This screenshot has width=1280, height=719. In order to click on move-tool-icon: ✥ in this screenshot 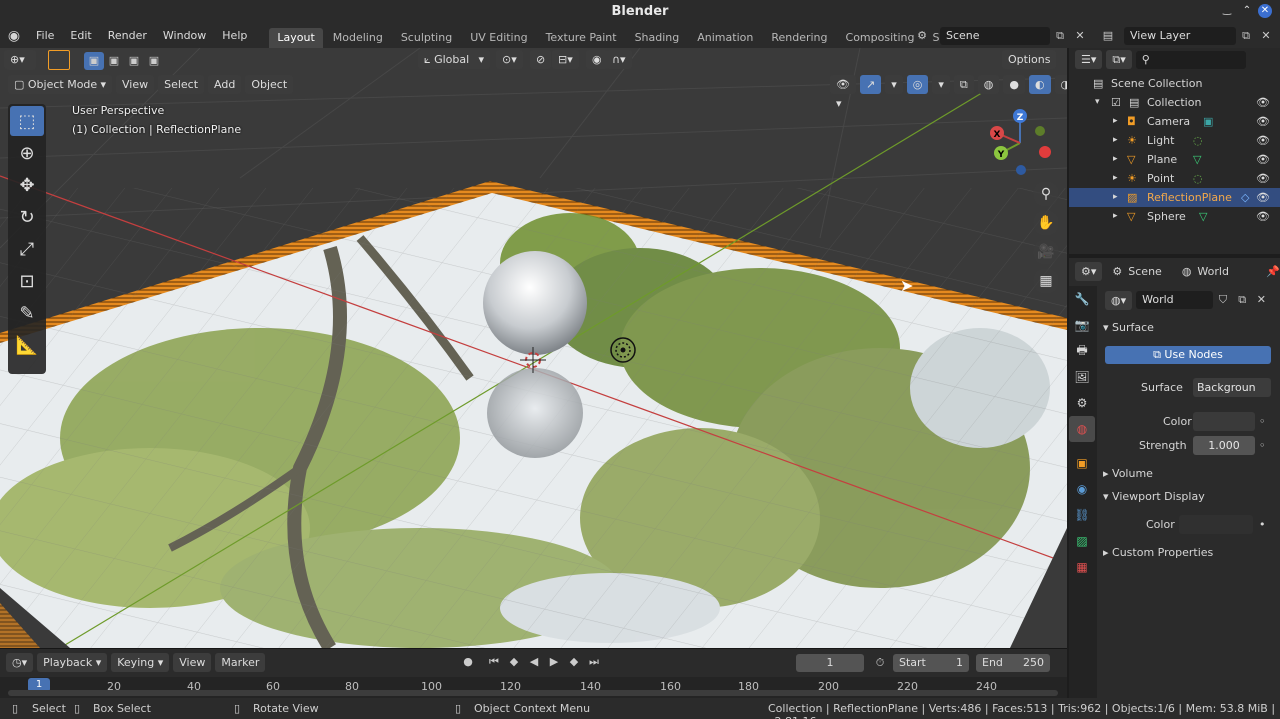, I will do `click(27, 185)`.